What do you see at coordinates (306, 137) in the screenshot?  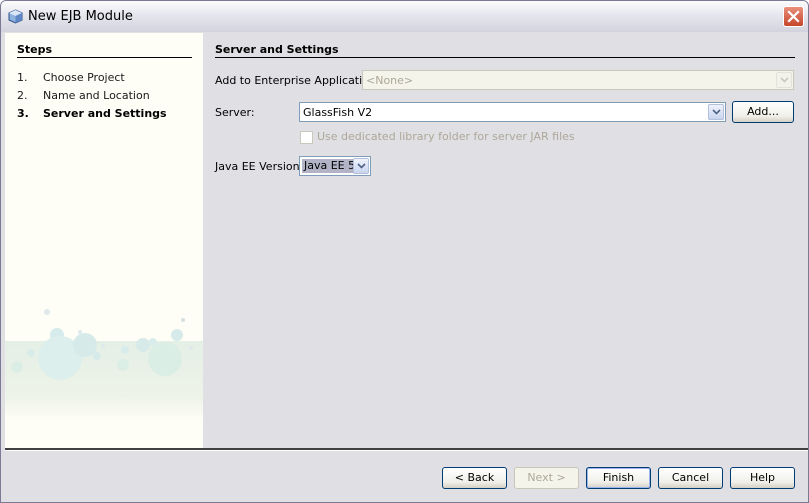 I see `dedicated-library-checkbox` at bounding box center [306, 137].